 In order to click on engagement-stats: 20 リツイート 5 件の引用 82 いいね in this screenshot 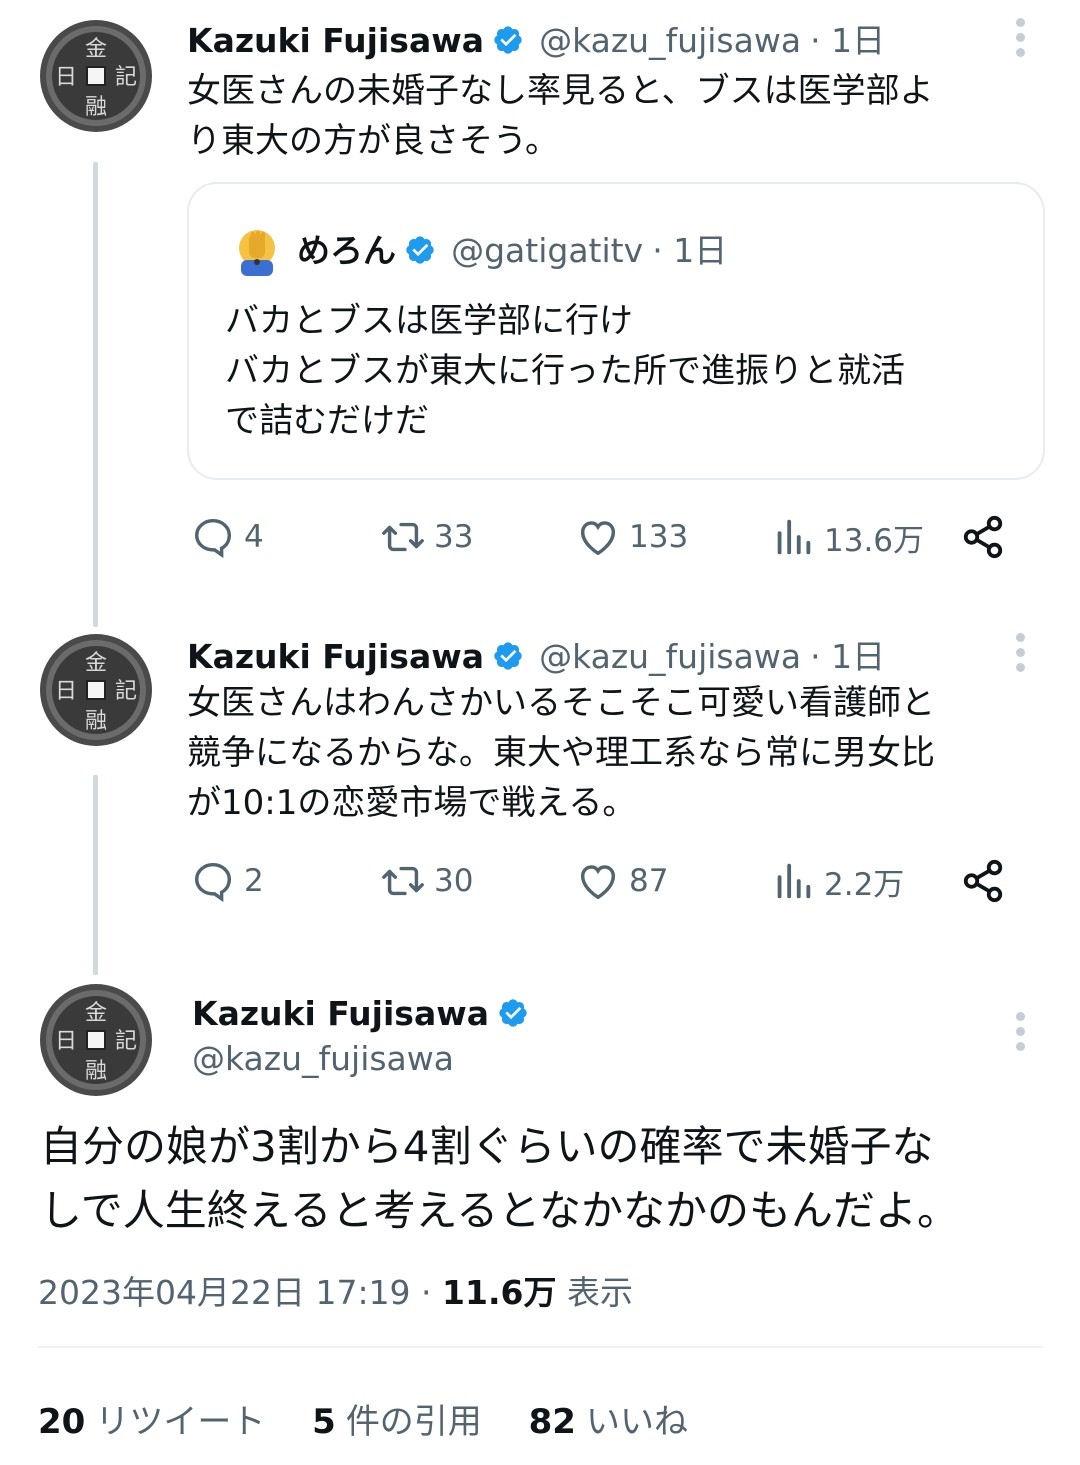, I will do `click(363, 1418)`.